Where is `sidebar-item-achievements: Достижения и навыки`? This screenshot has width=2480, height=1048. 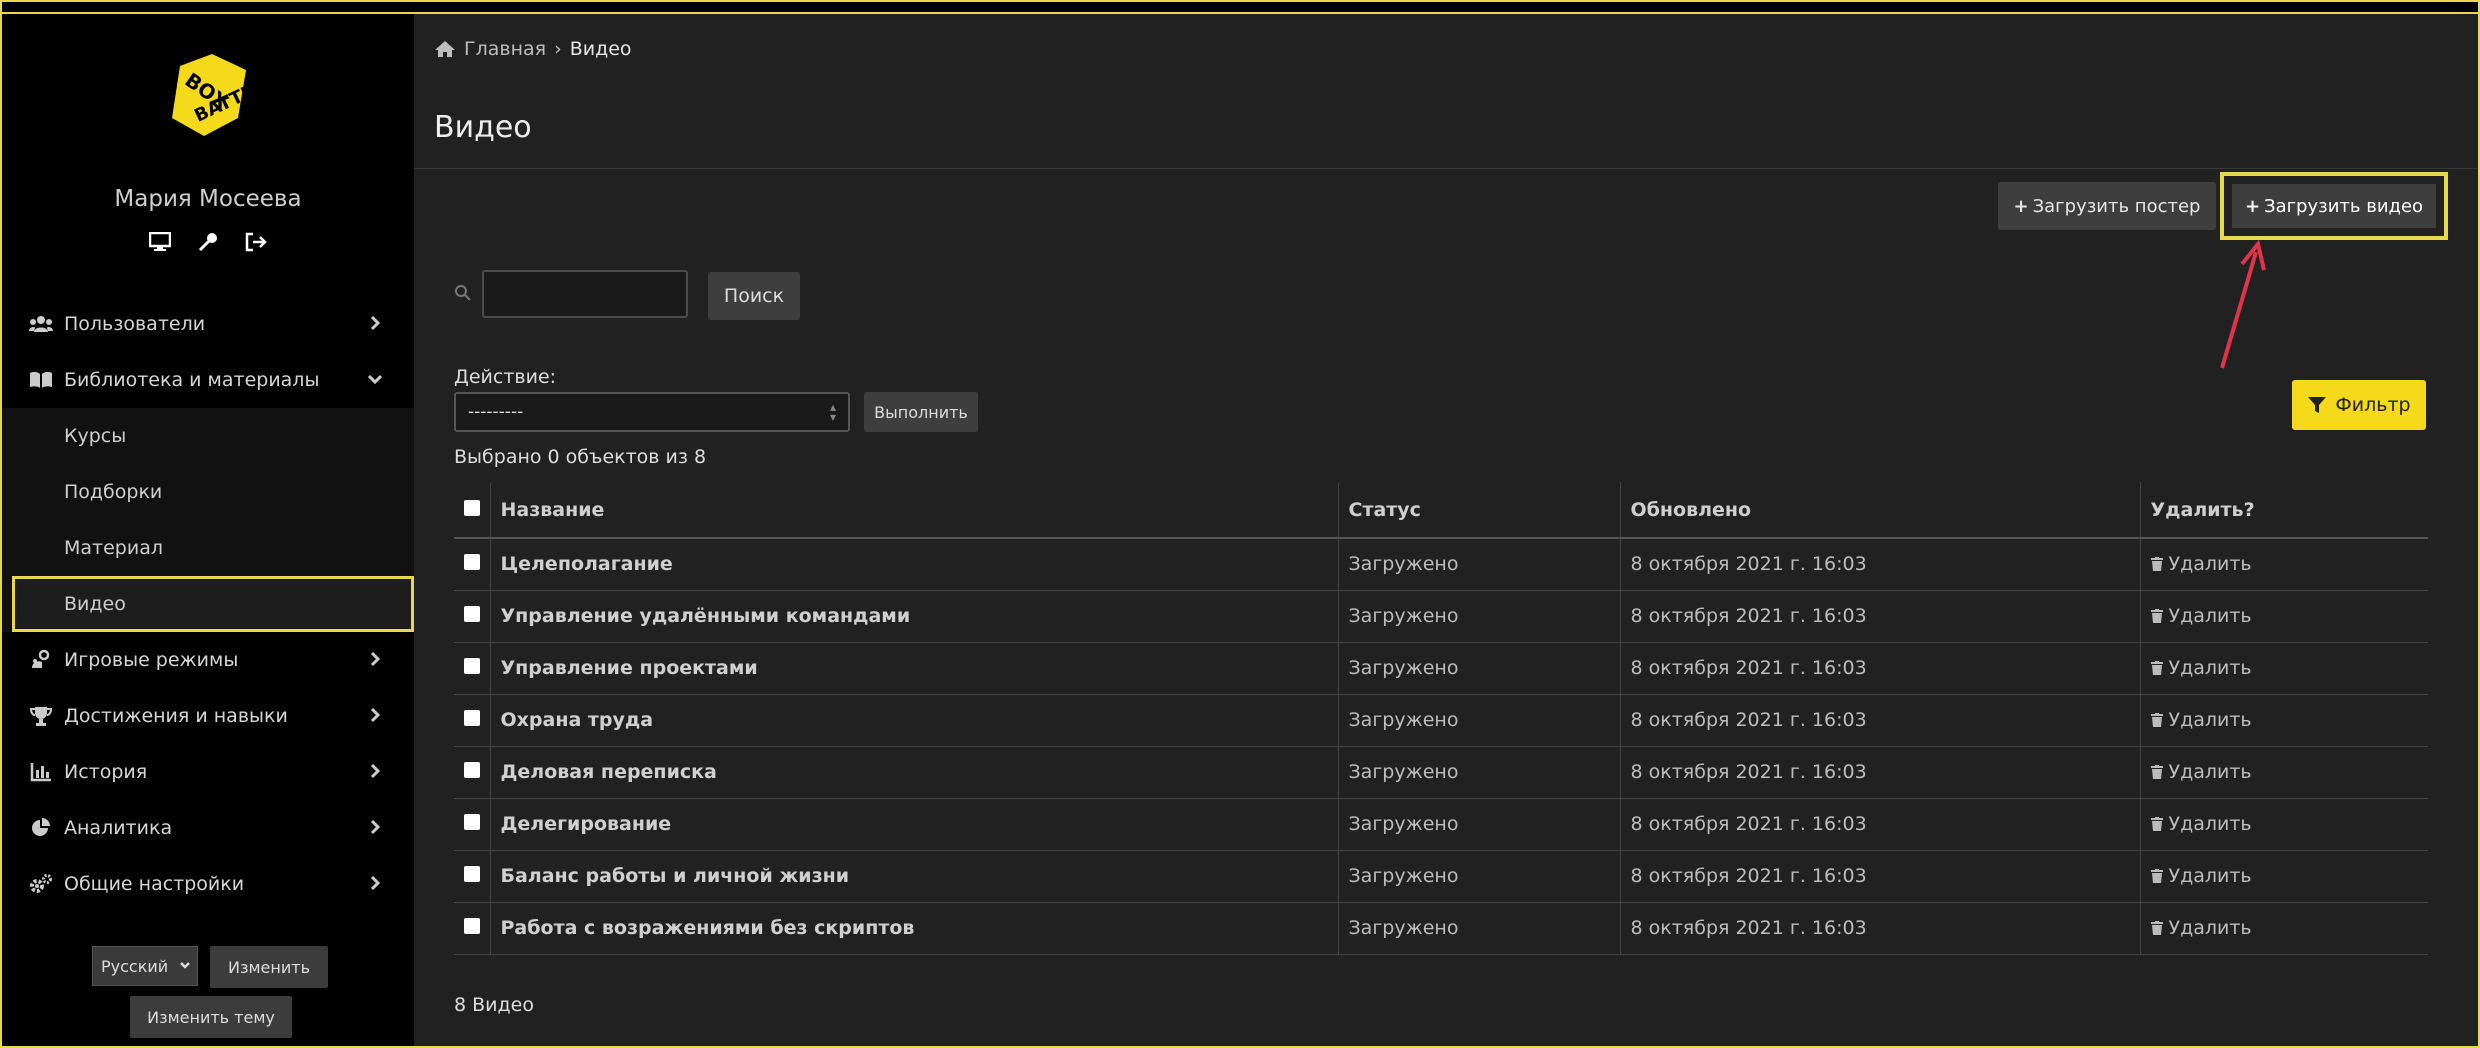
sidebar-item-achievements: Достижения и навыки is located at coordinates (208, 716).